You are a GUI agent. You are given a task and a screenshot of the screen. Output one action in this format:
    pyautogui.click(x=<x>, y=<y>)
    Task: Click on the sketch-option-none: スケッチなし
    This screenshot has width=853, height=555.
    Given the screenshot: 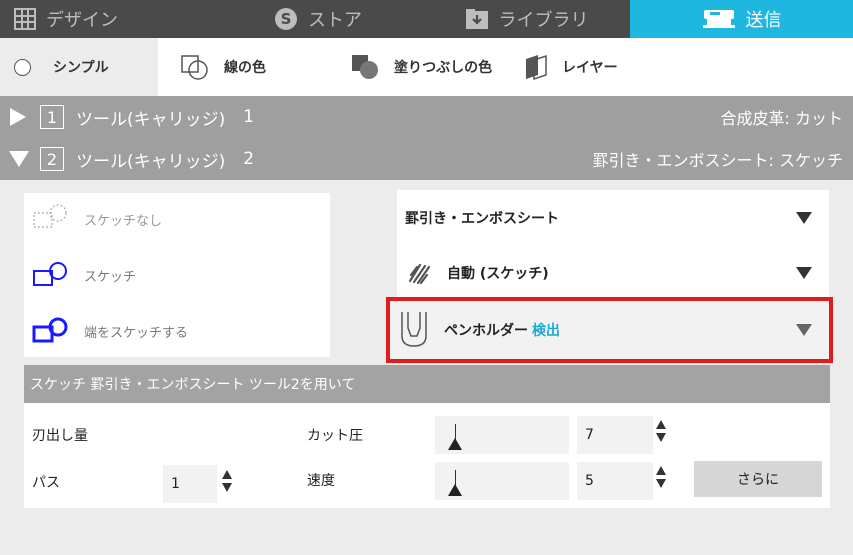 What is the action you would take?
    pyautogui.click(x=97, y=219)
    